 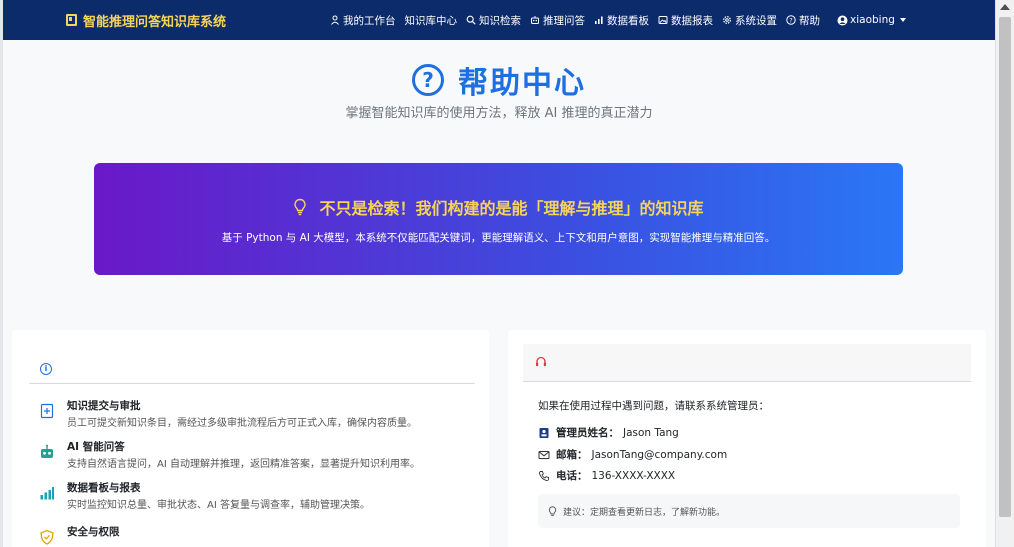 I want to click on nav-item-knowledge-center: 知识库中心, so click(x=431, y=20).